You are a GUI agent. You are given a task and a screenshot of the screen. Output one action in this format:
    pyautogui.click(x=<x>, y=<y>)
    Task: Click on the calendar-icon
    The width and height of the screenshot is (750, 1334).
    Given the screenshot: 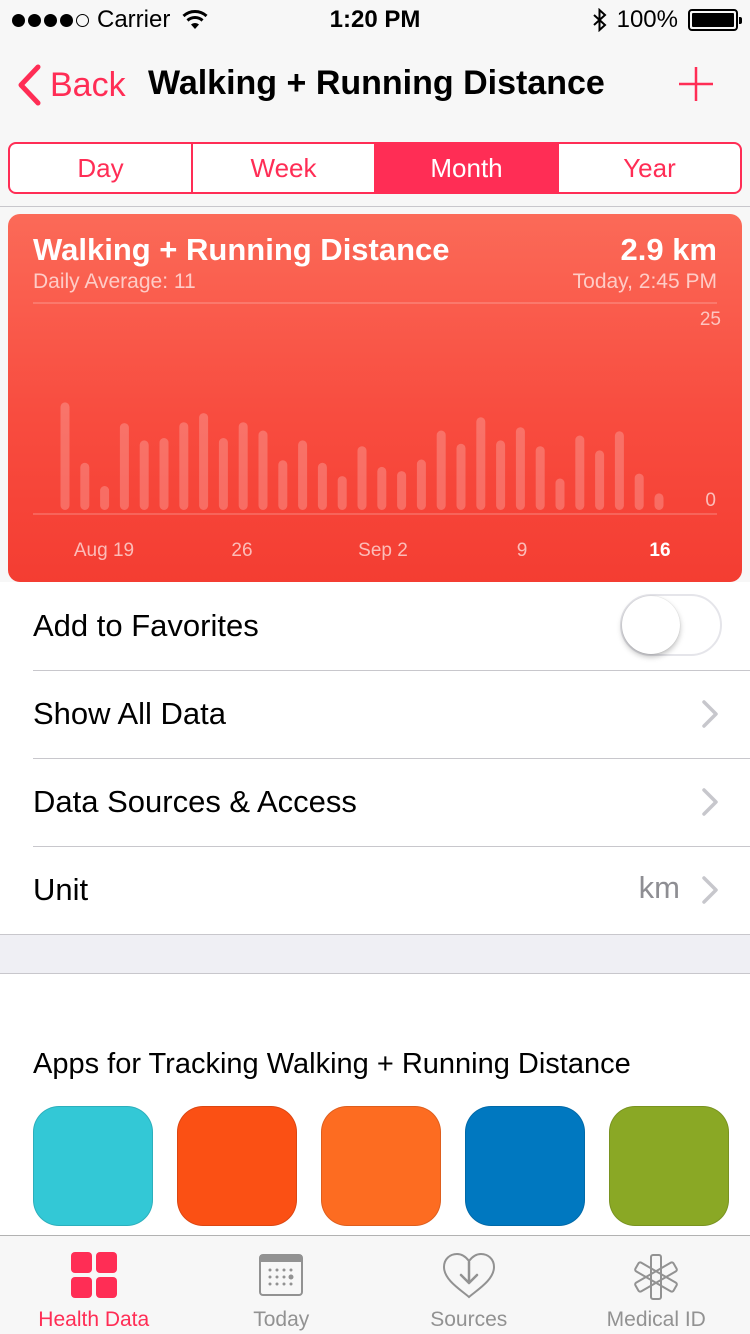 What is the action you would take?
    pyautogui.click(x=281, y=1275)
    